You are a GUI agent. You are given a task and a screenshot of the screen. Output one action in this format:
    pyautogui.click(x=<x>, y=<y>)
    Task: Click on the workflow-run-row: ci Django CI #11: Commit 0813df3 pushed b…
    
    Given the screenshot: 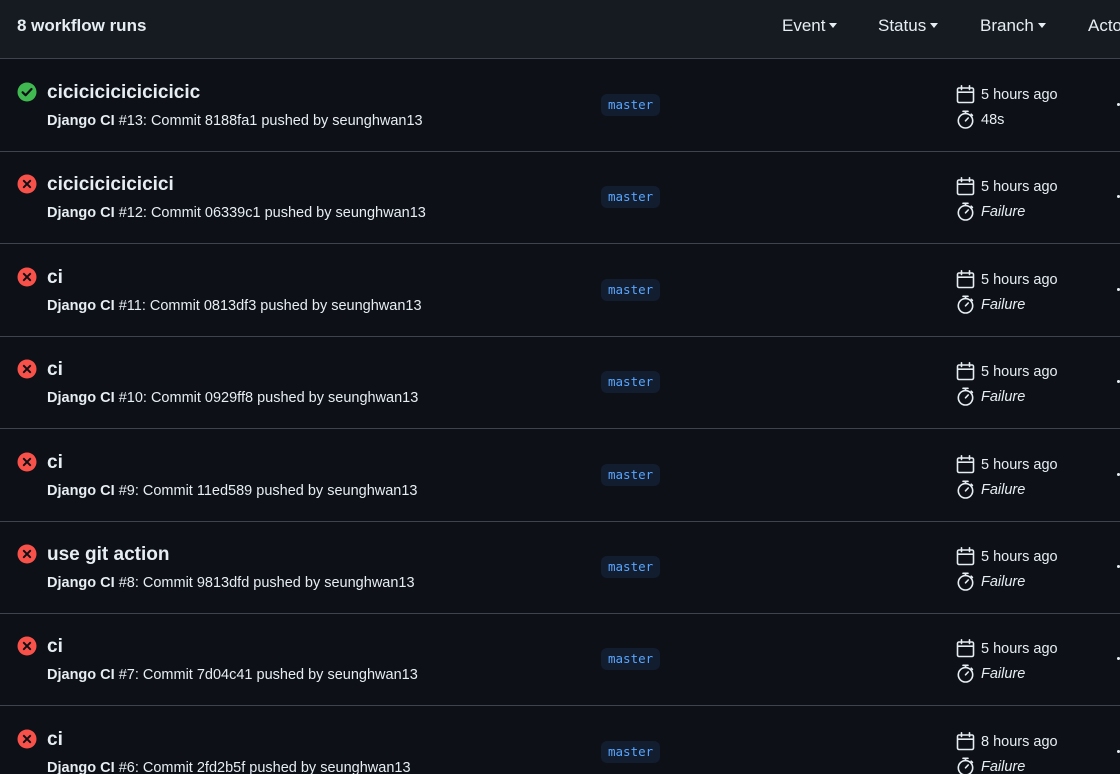 What is the action you would take?
    pyautogui.click(x=560, y=291)
    